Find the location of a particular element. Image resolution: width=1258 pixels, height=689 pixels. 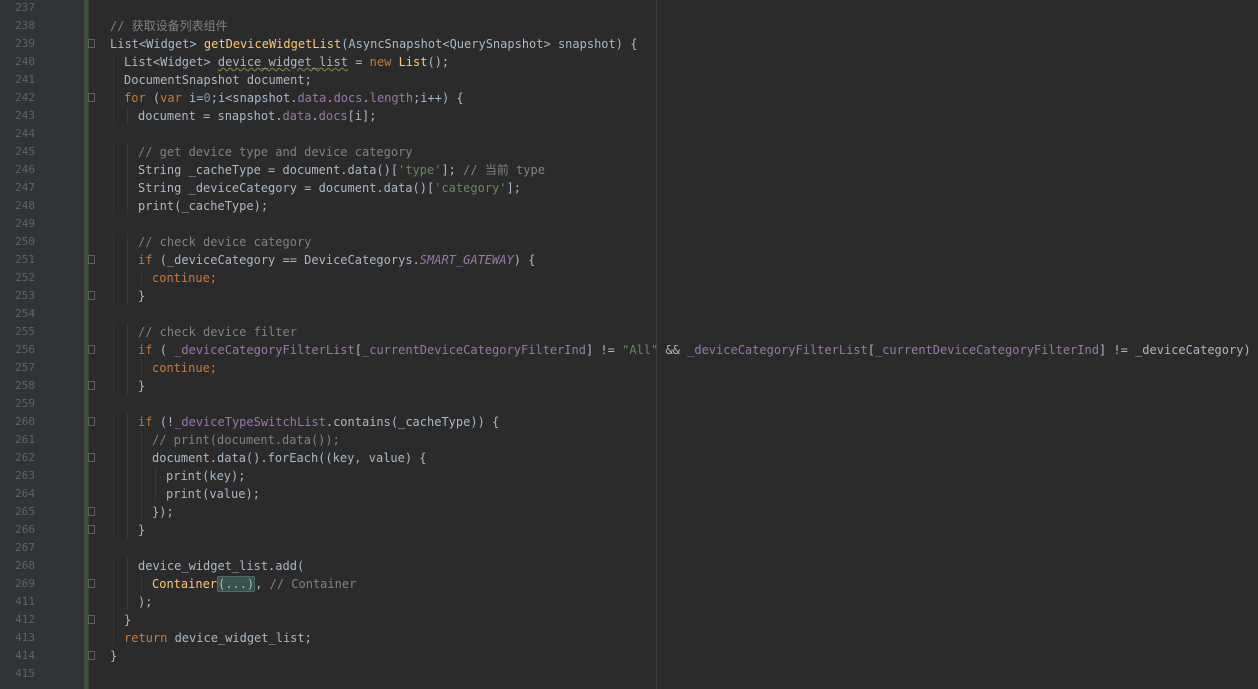

code-token: Container is located at coordinates (185, 584).